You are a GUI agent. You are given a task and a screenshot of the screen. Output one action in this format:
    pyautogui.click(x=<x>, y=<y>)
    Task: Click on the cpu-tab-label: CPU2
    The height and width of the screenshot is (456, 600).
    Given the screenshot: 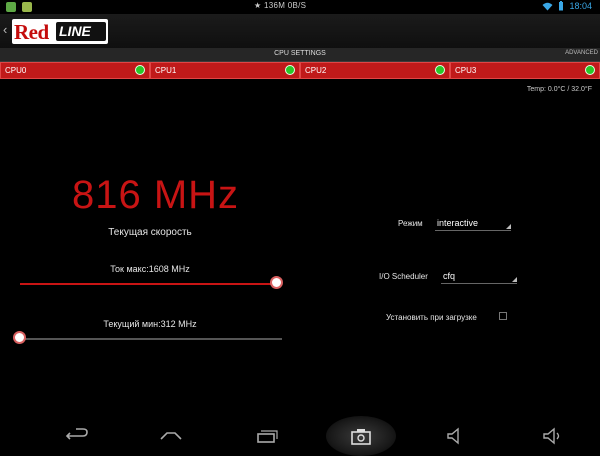 What is the action you would take?
    pyautogui.click(x=316, y=70)
    